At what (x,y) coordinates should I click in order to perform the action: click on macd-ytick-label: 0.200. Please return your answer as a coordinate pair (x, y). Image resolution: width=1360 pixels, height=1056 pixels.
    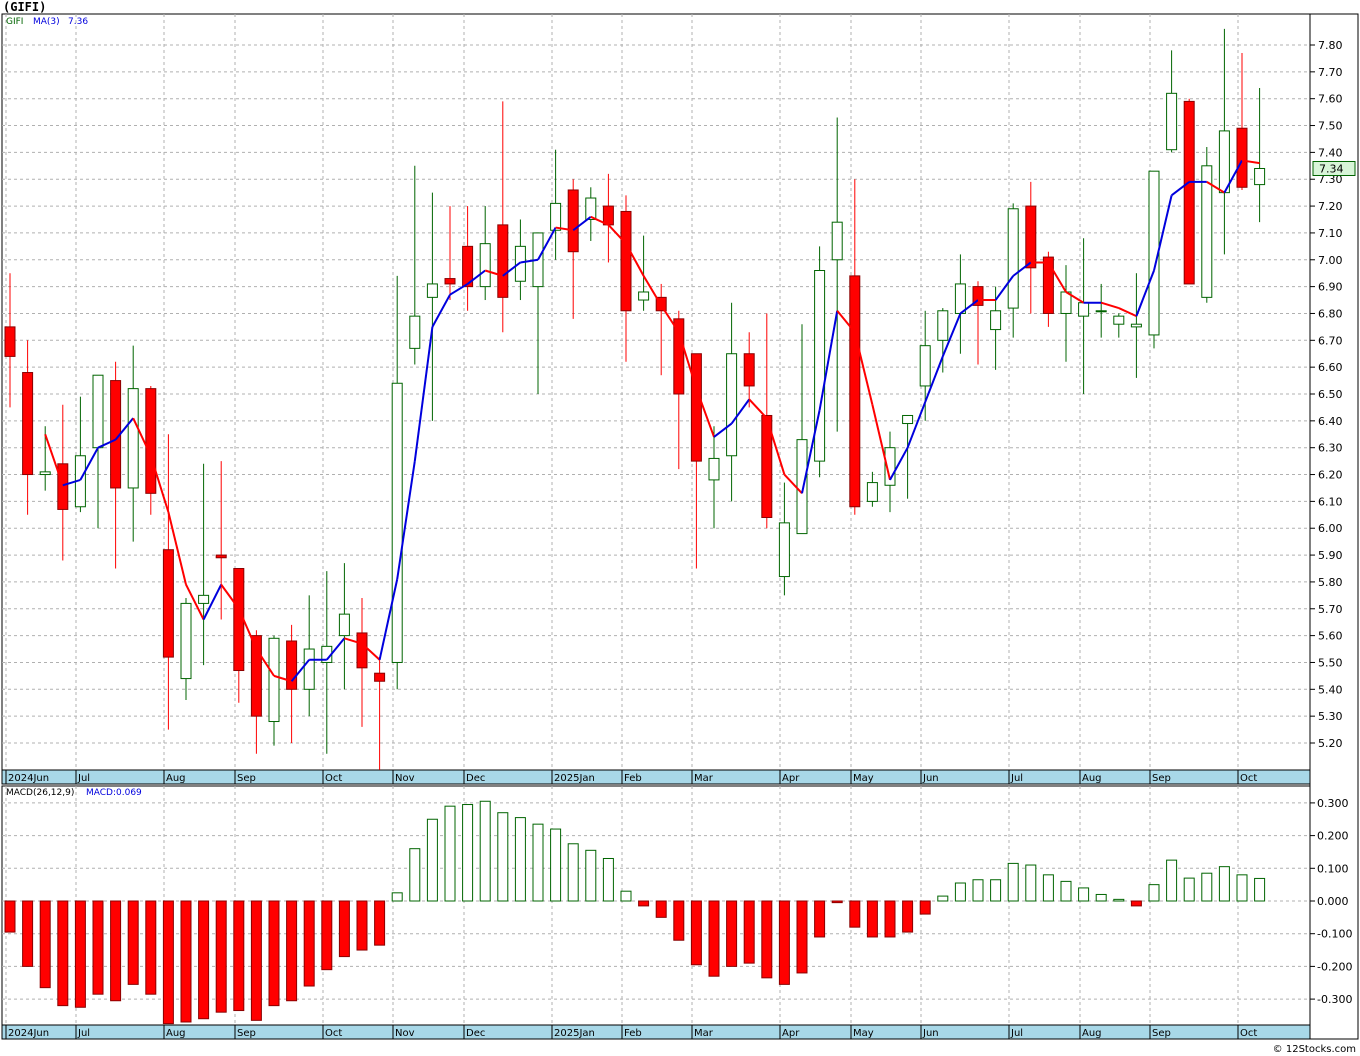
    Looking at the image, I should click on (1333, 836).